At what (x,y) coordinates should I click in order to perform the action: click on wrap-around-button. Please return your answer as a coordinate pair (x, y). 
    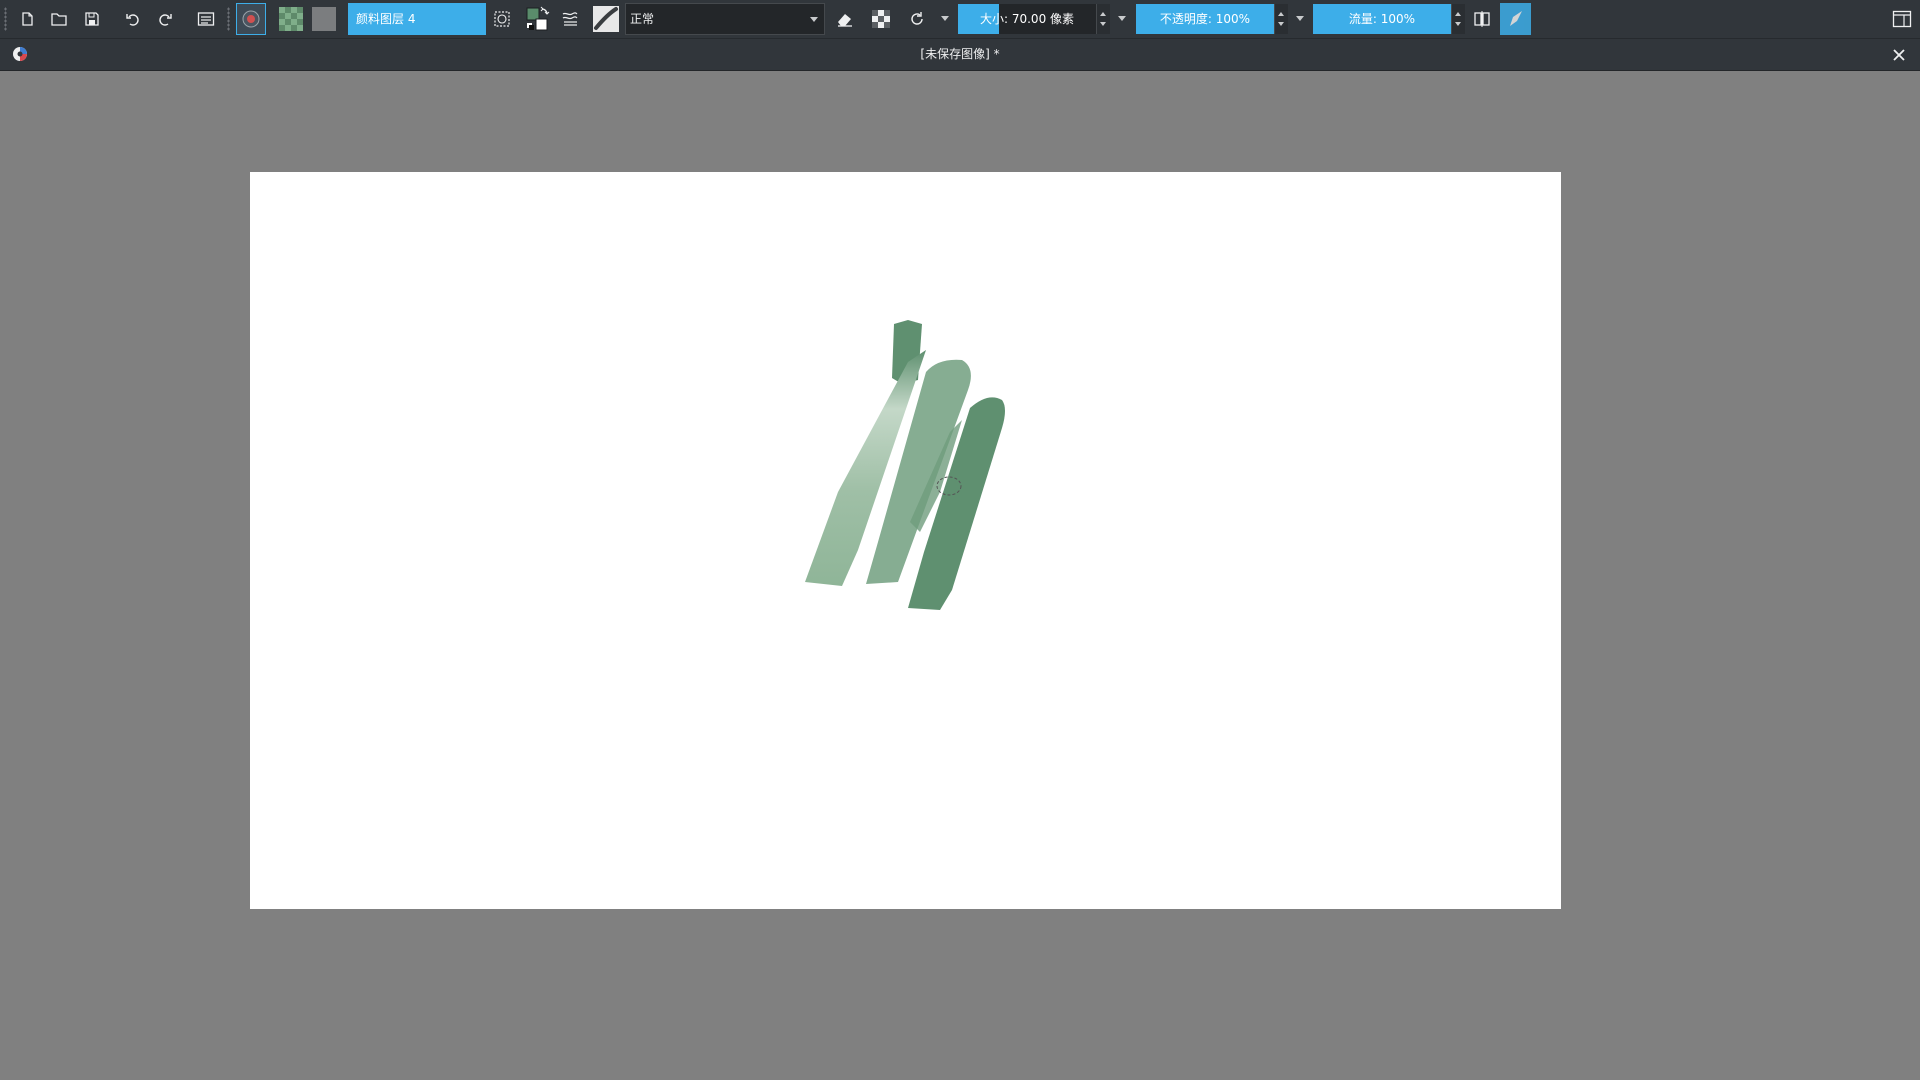
    Looking at the image, I should click on (1515, 19).